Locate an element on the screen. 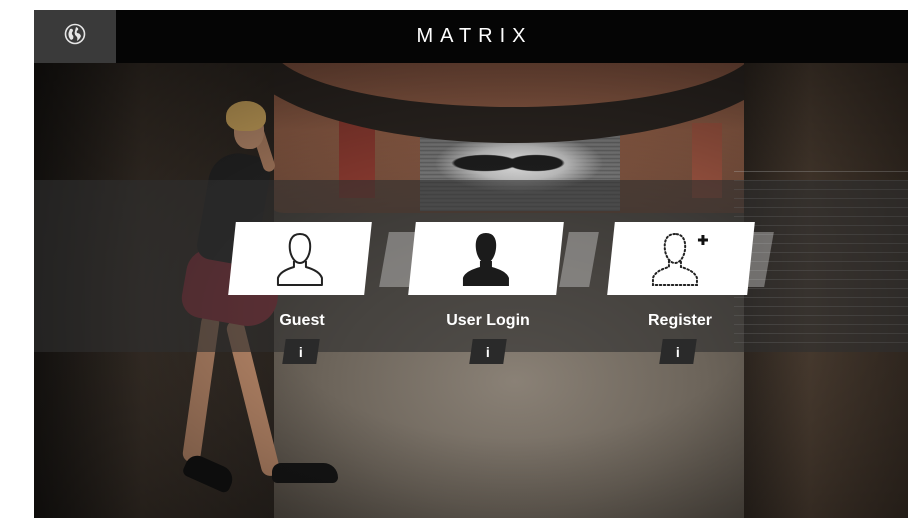 This screenshot has width=908, height=518. top-bar: MATRIX is located at coordinates (471, 36).